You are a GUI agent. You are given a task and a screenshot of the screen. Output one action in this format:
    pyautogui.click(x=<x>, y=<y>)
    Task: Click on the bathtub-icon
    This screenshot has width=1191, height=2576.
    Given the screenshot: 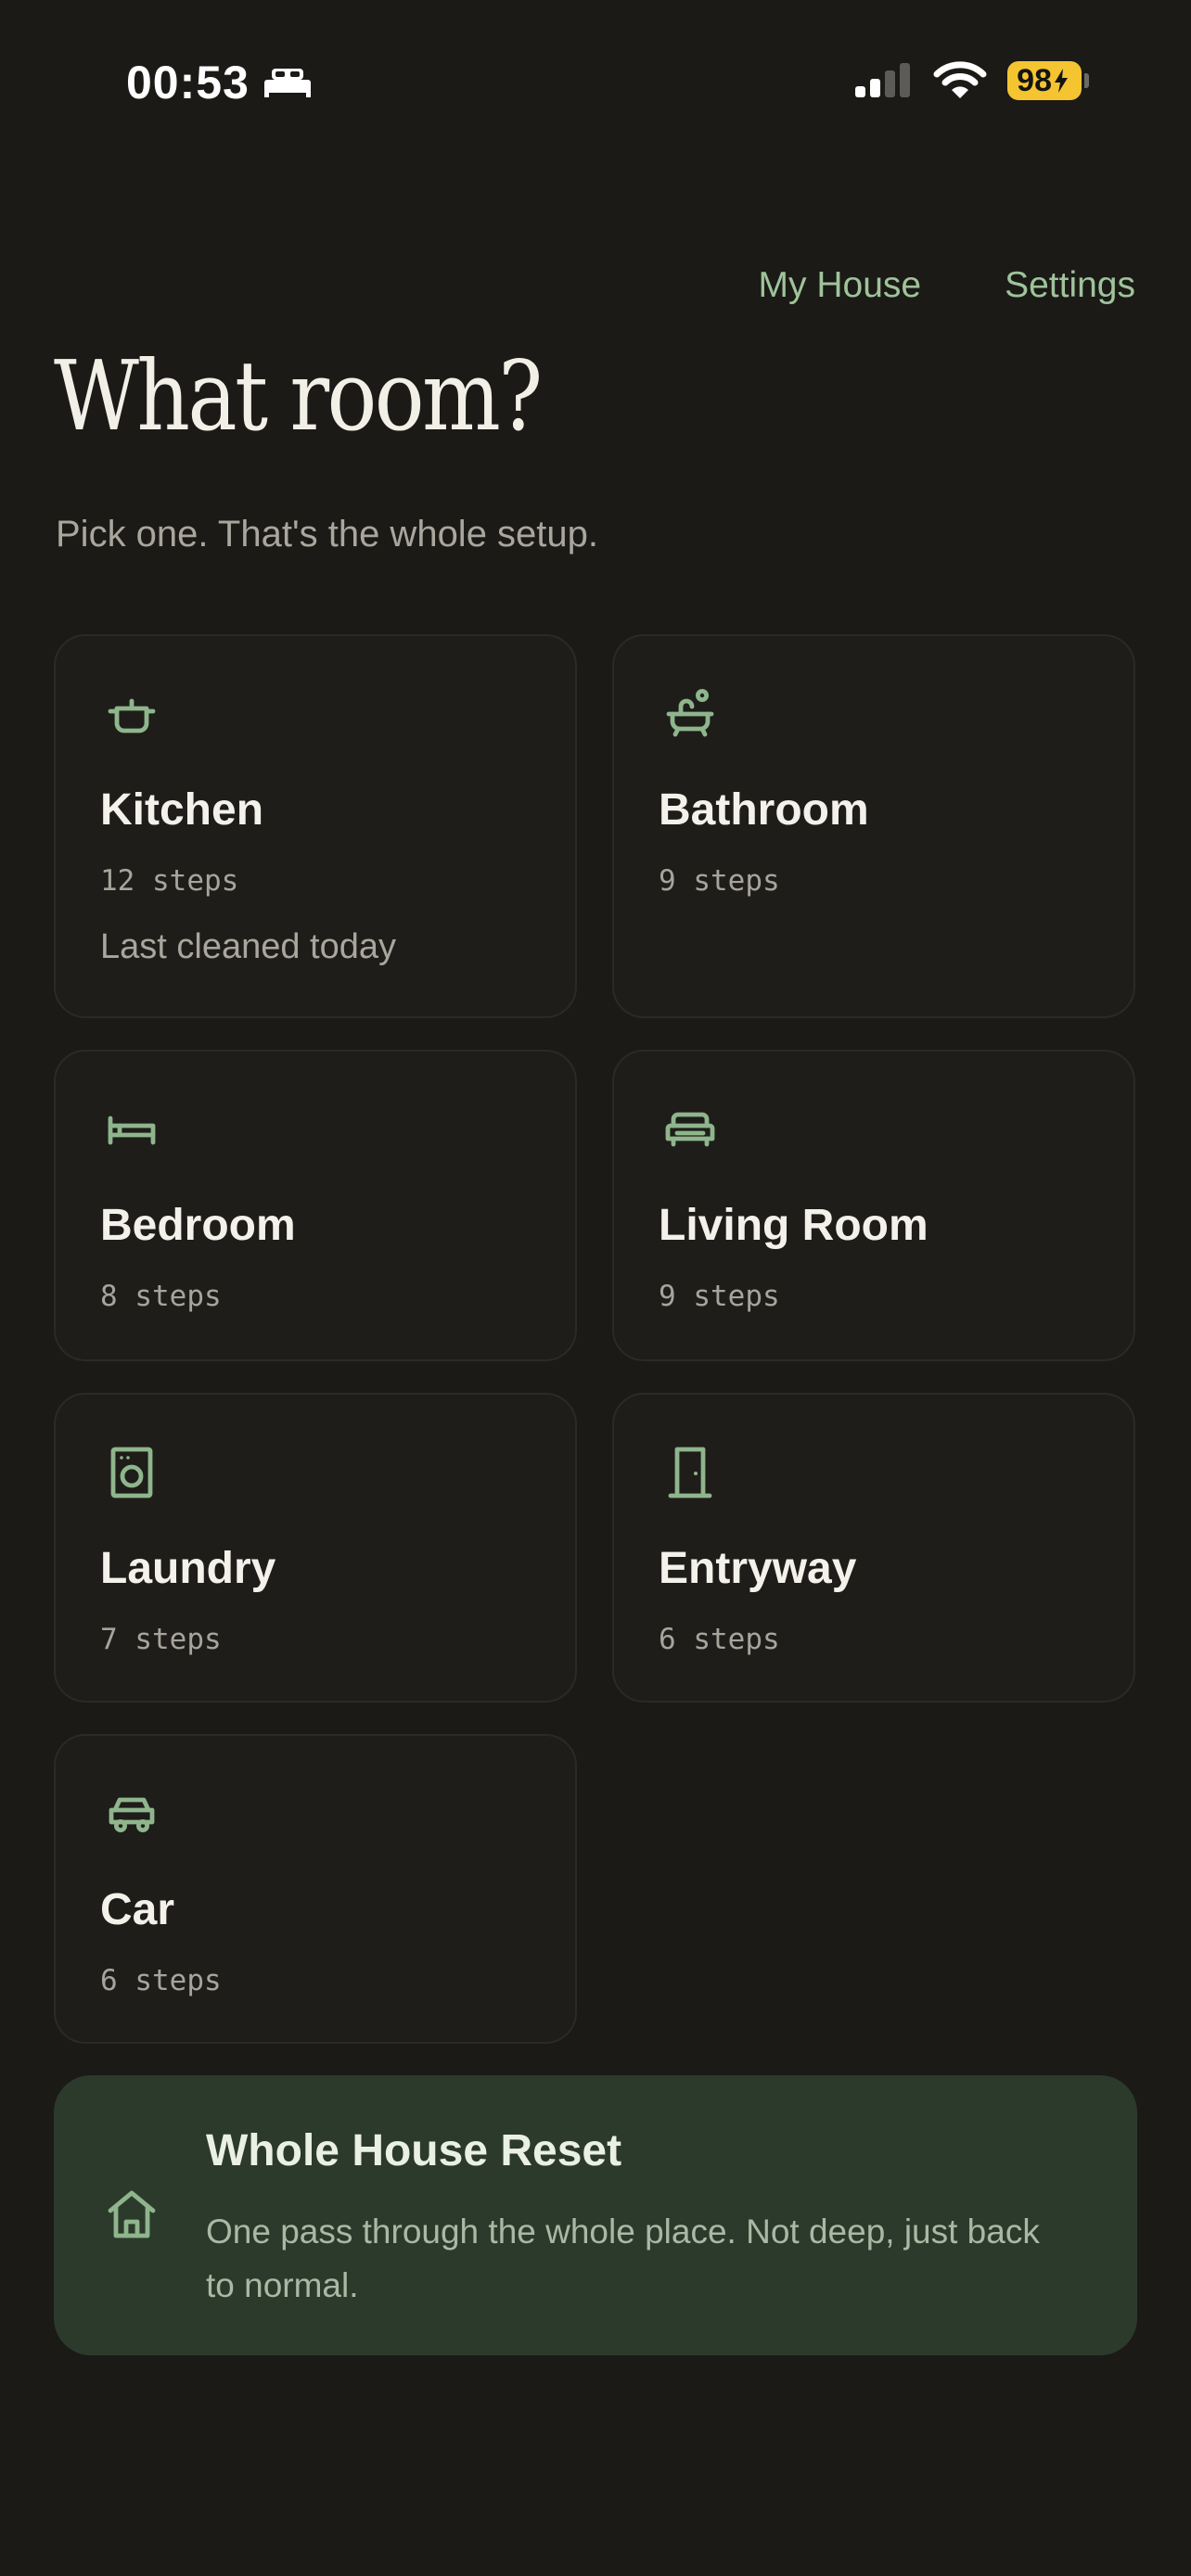 What is the action you would take?
    pyautogui.click(x=690, y=713)
    